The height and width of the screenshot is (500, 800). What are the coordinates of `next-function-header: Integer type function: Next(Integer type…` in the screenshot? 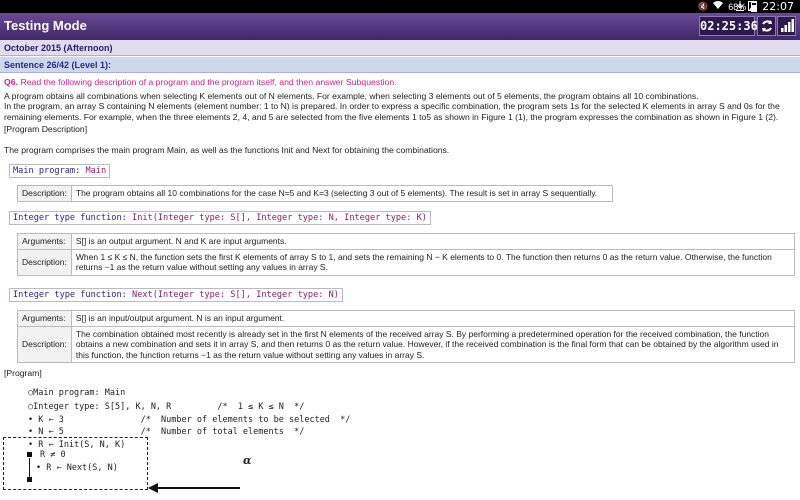 It's located at (176, 295).